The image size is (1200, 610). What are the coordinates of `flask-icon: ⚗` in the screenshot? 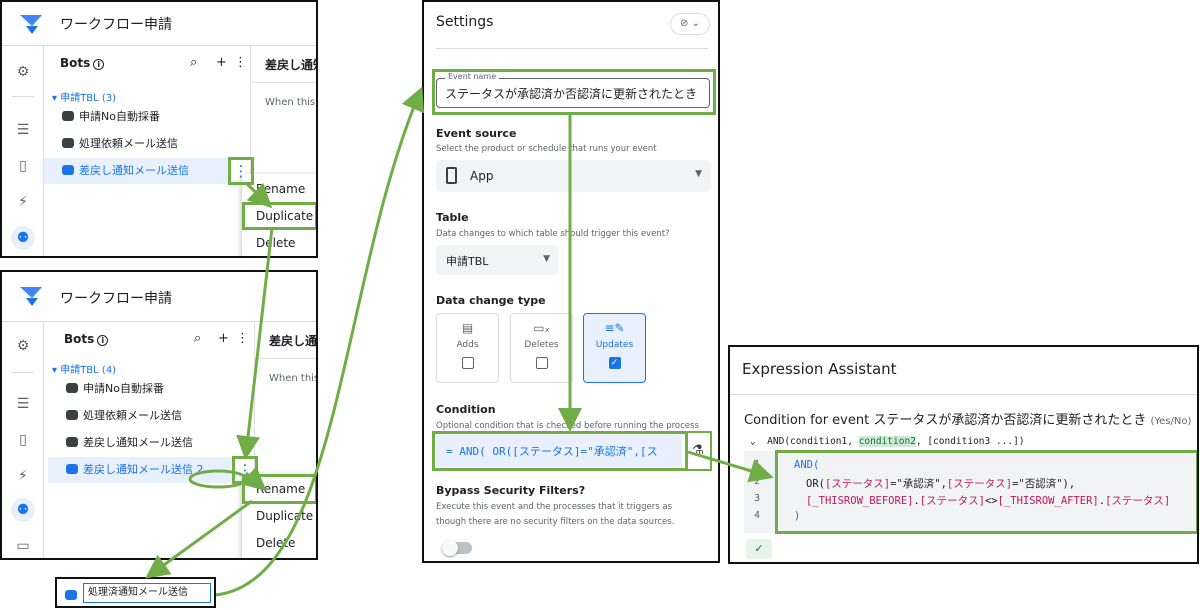 It's located at (698, 451).